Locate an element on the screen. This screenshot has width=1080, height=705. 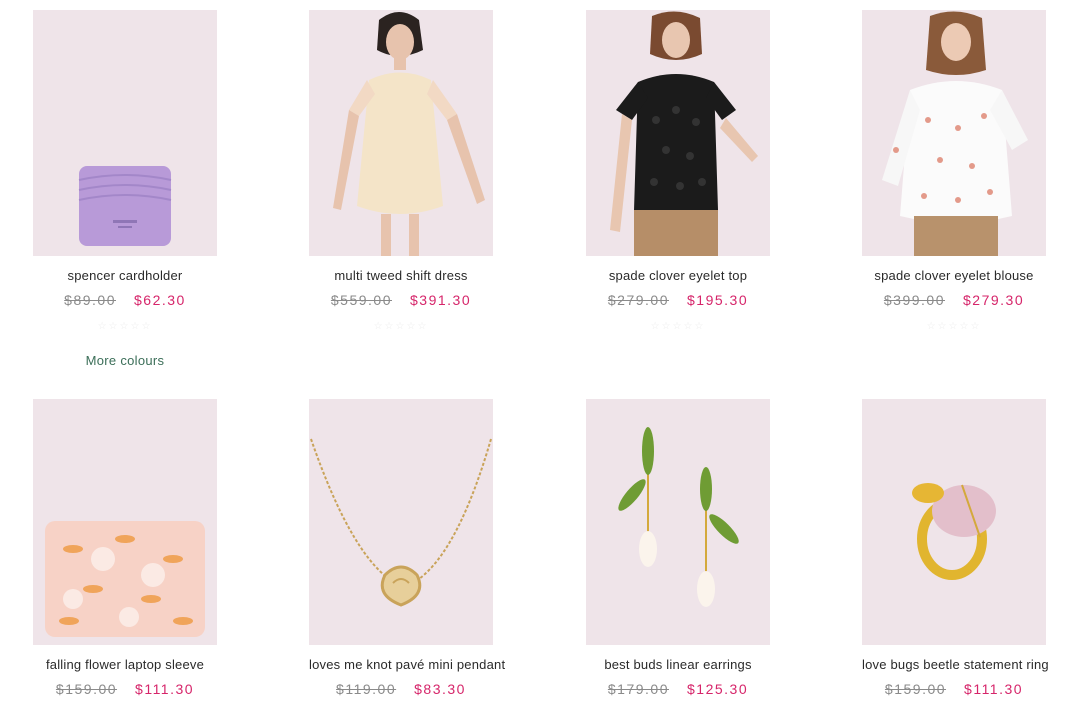
knot-pendant-image is located at coordinates (401, 522).